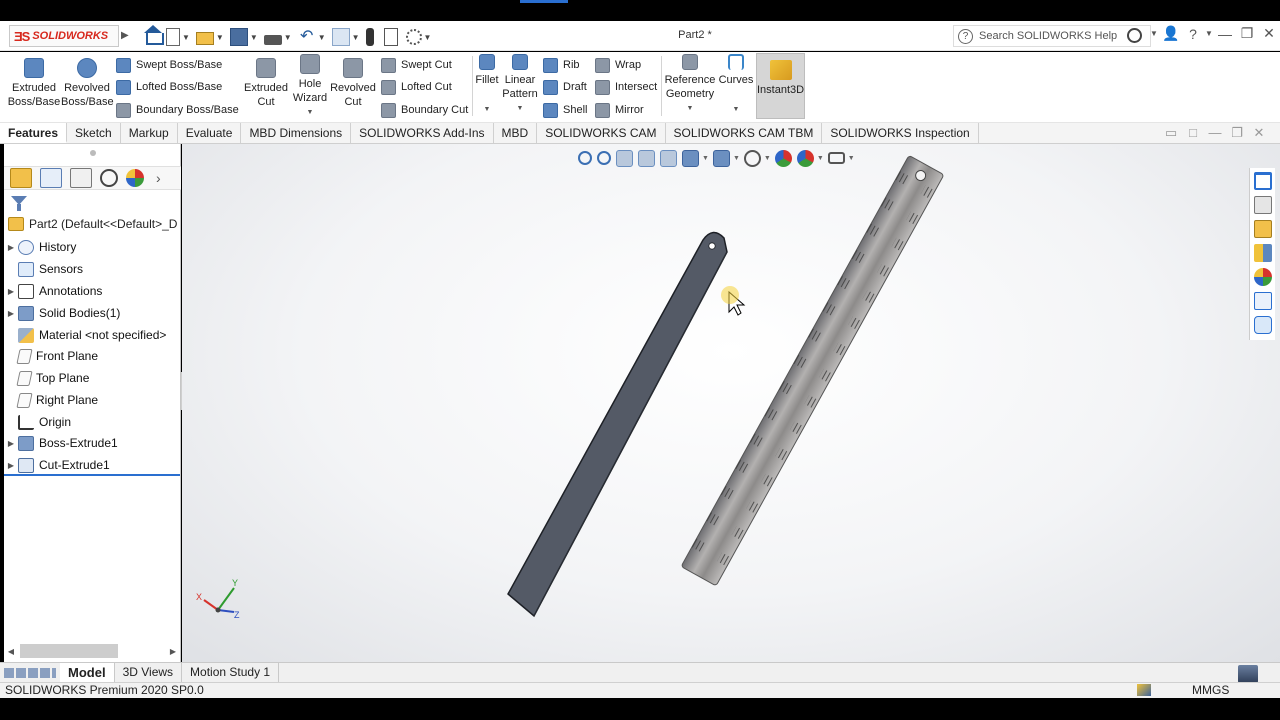 The height and width of the screenshot is (720, 1280). What do you see at coordinates (487, 85) in the screenshot?
I see `fillet-button: Fillet ▼` at bounding box center [487, 85].